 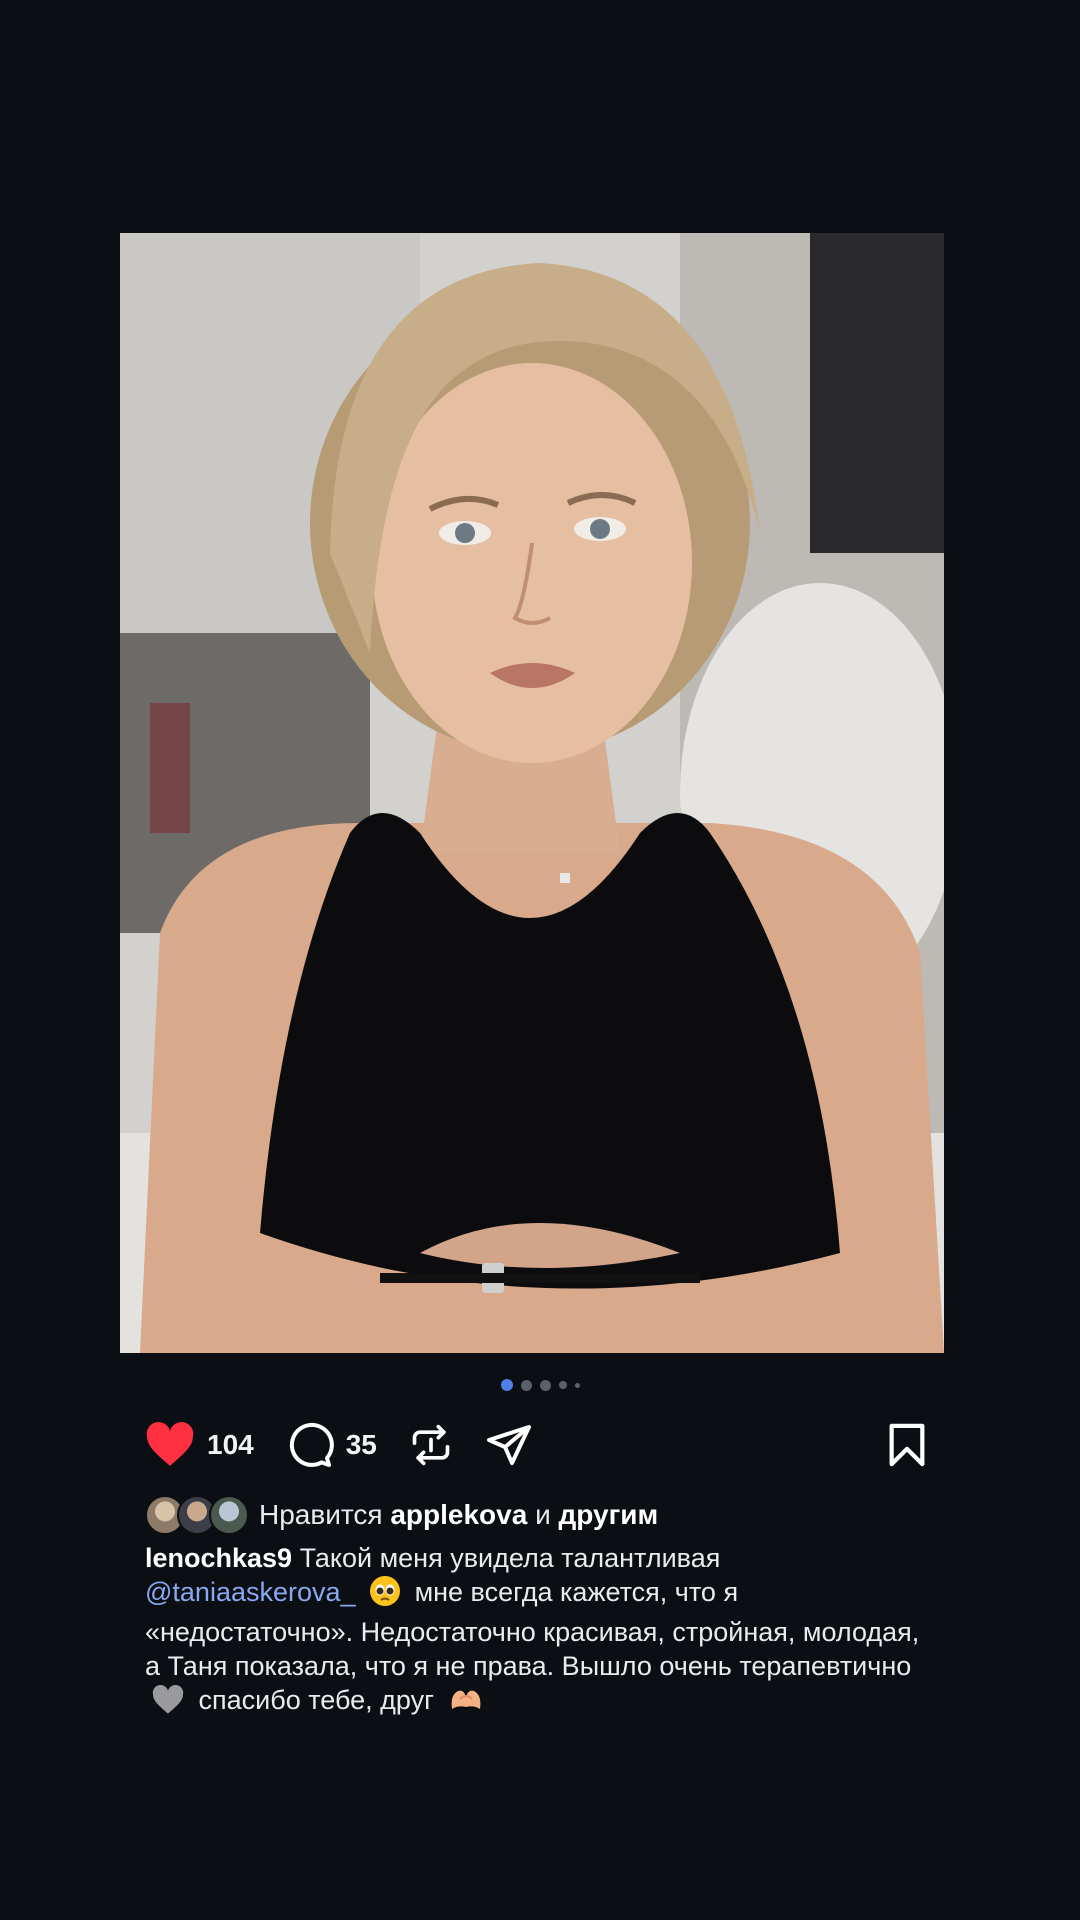 I want to click on repost-icon, so click(x=431, y=1445).